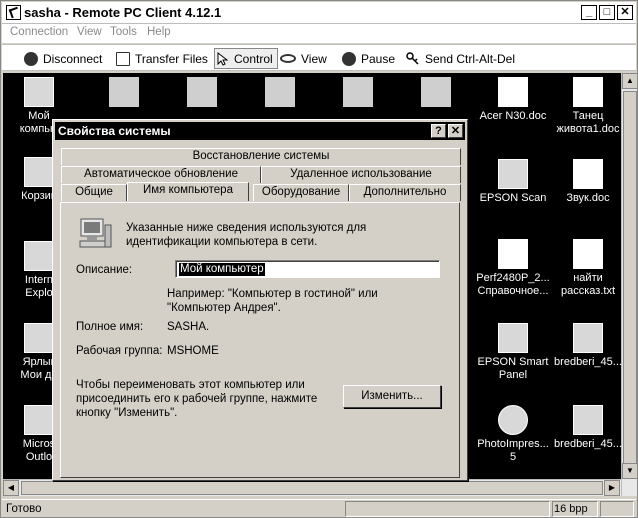 The width and height of the screenshot is (638, 518). Describe the element at coordinates (625, 12) in the screenshot. I see `close-button: ✕` at that location.